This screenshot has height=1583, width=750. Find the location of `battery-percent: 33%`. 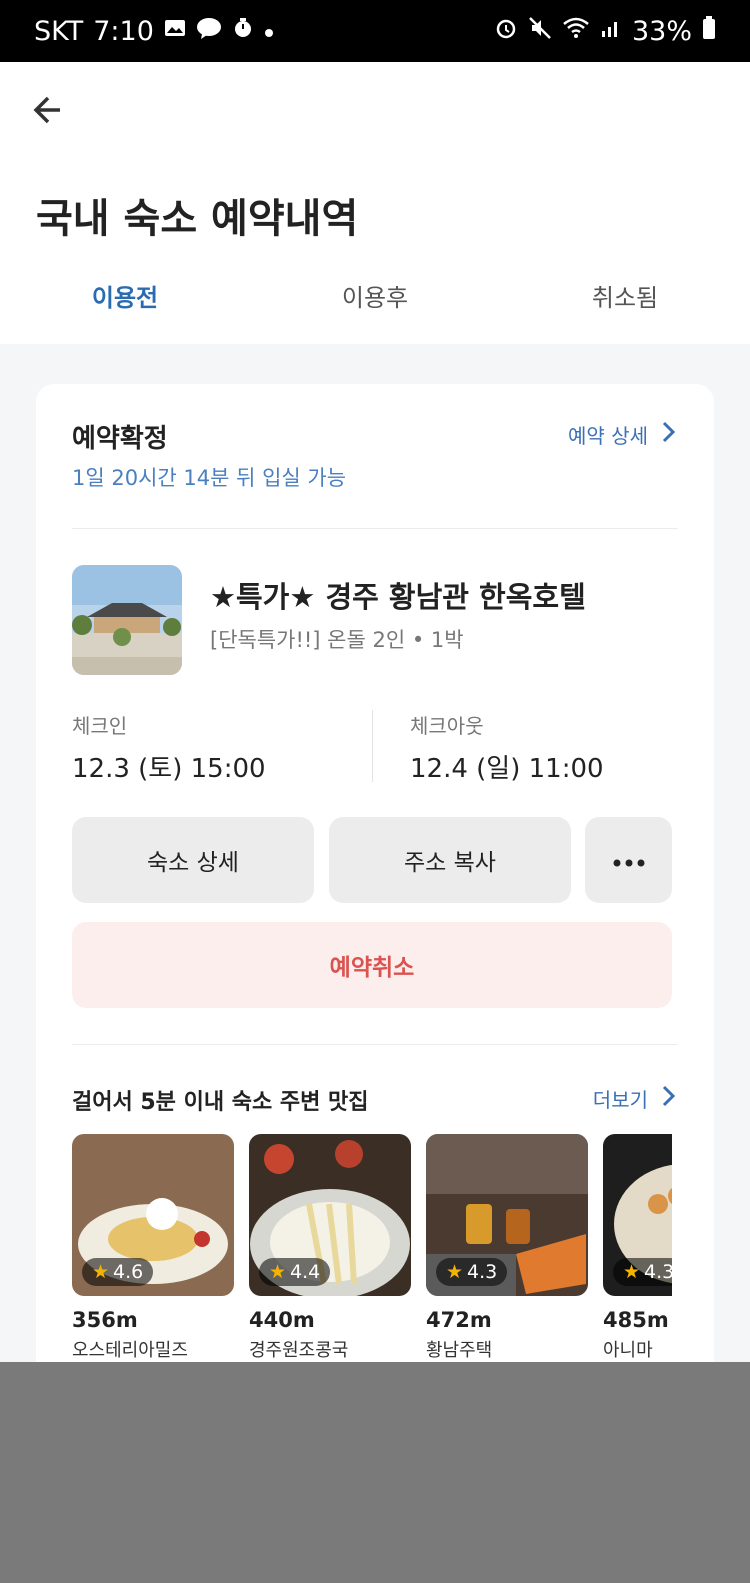

battery-percent: 33% is located at coordinates (661, 31).